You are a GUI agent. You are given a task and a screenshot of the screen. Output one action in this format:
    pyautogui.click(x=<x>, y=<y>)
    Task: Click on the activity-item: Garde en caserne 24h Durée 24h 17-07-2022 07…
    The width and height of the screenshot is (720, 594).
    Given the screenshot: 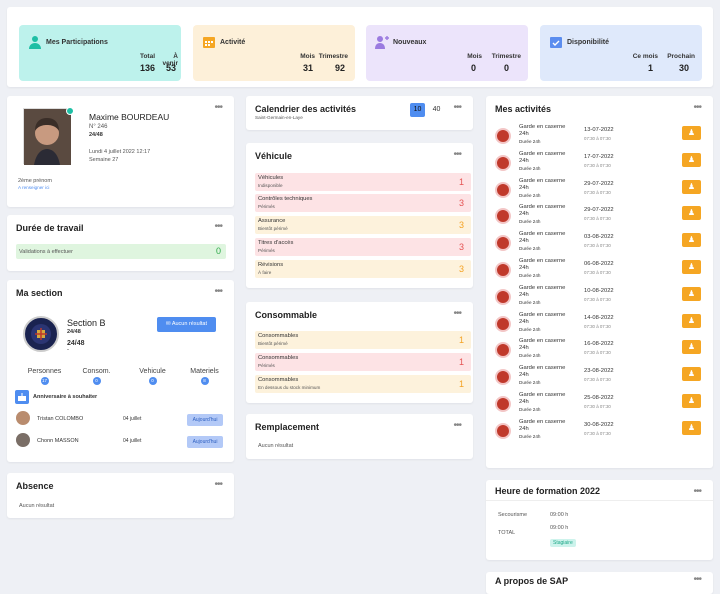 What is the action you would take?
    pyautogui.click(x=599, y=164)
    